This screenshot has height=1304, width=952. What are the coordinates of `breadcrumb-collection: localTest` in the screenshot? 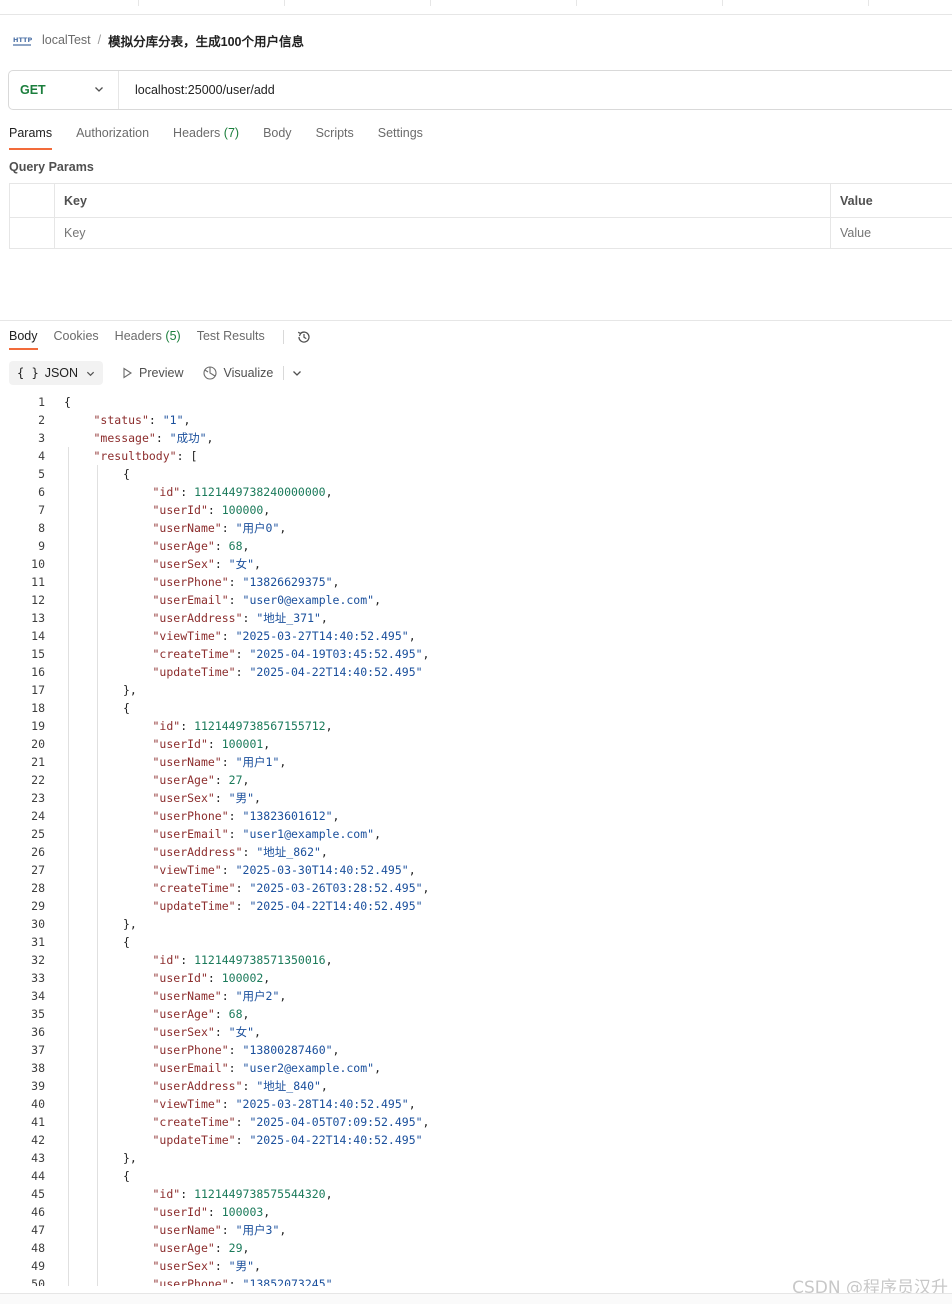 It's located at (66, 40).